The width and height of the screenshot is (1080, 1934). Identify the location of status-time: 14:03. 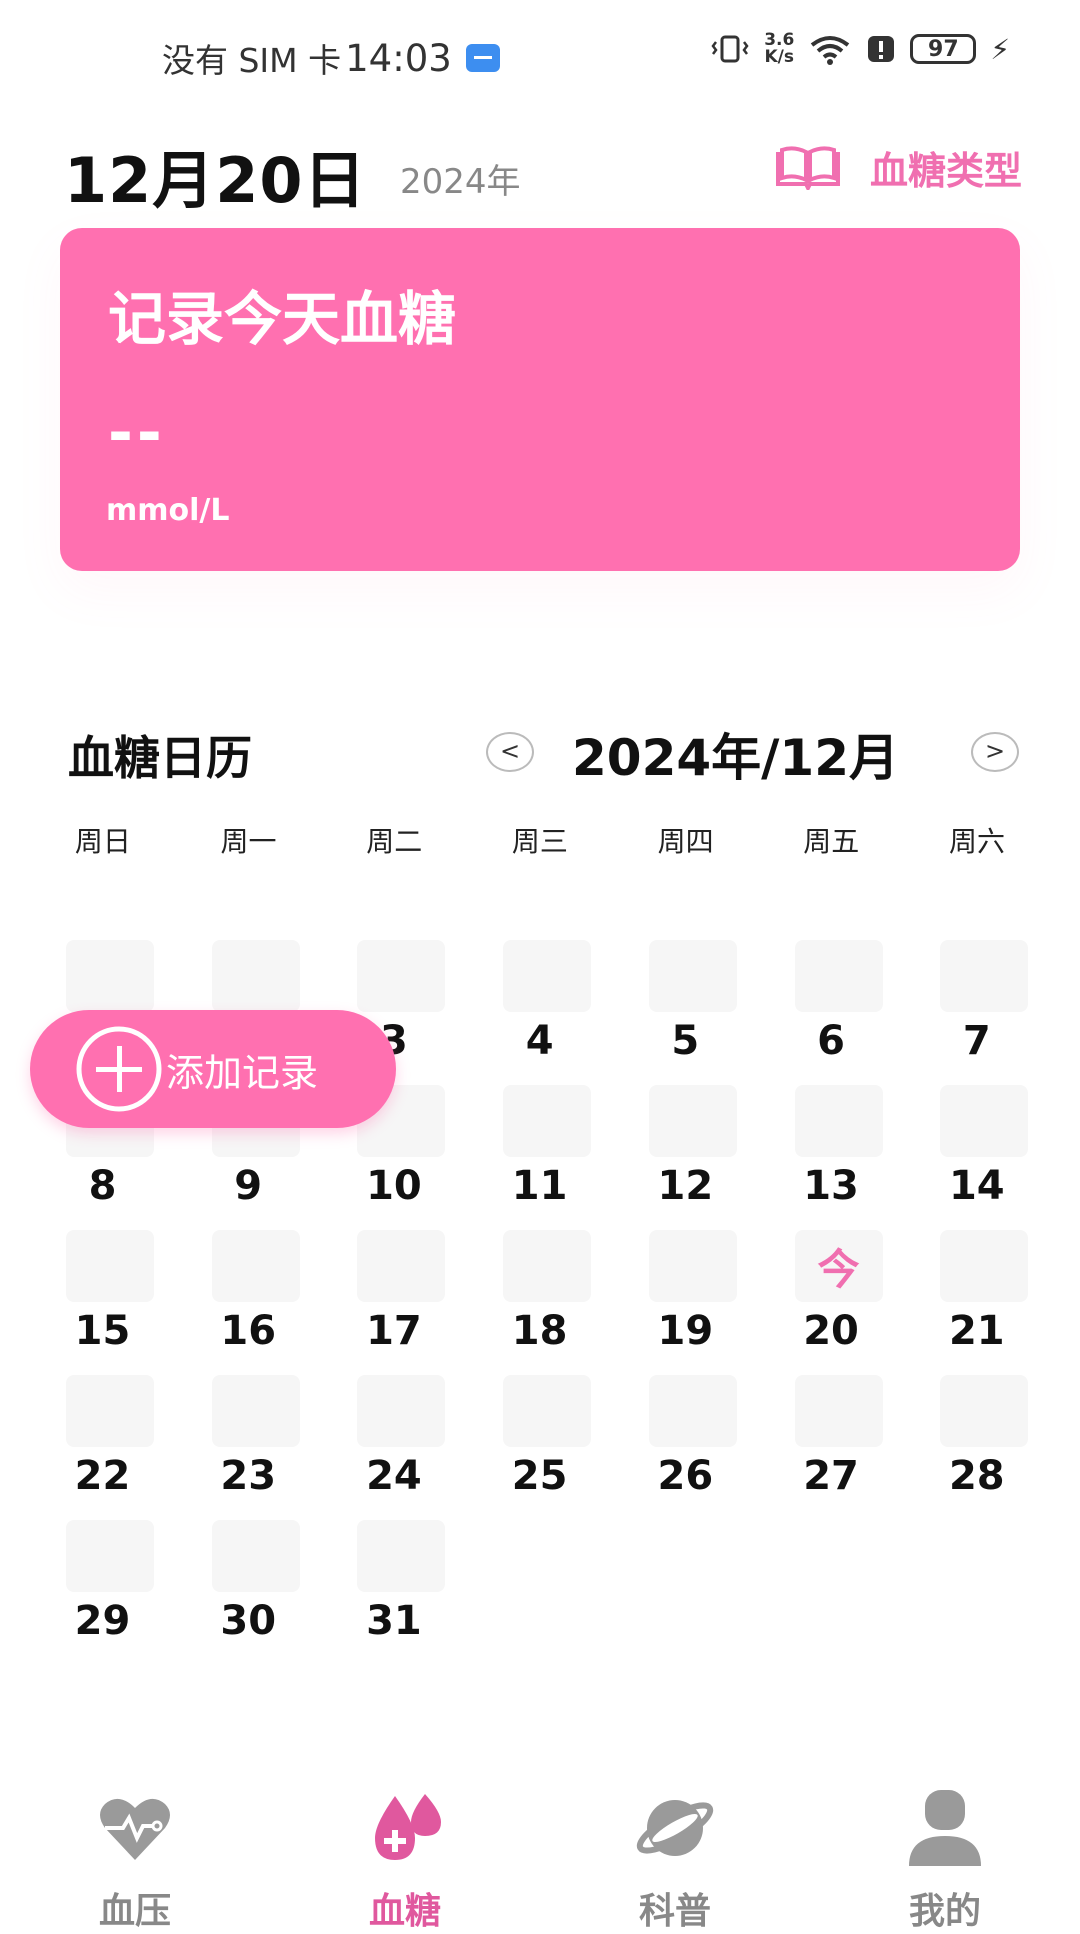
(398, 58).